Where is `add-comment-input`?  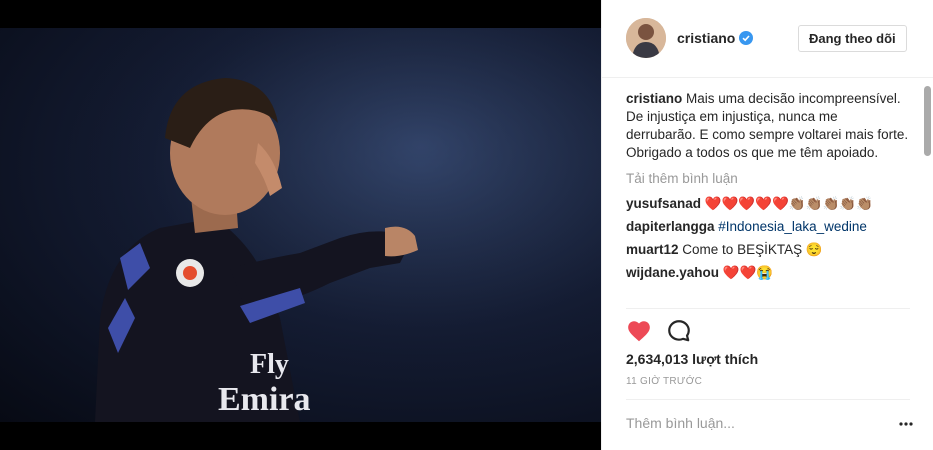
add-comment-input is located at coordinates (756, 423).